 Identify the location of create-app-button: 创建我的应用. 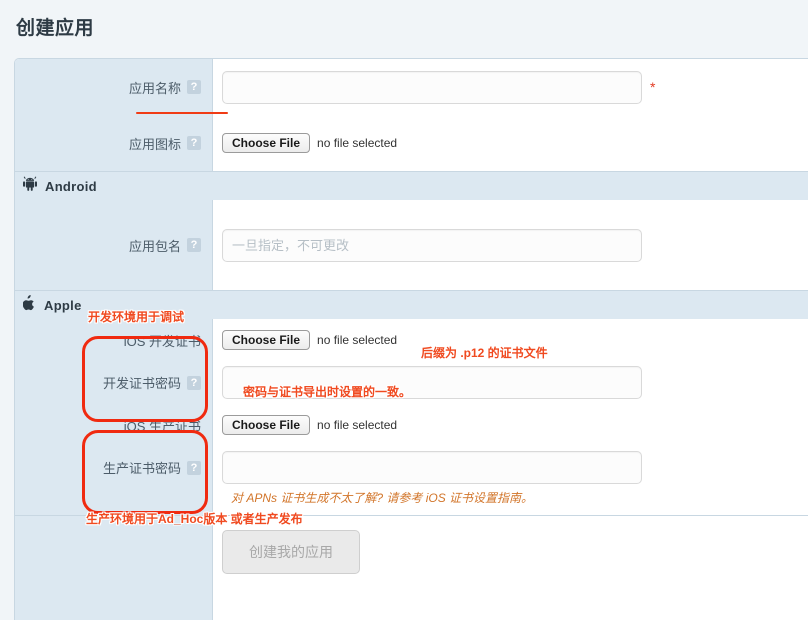
(291, 552).